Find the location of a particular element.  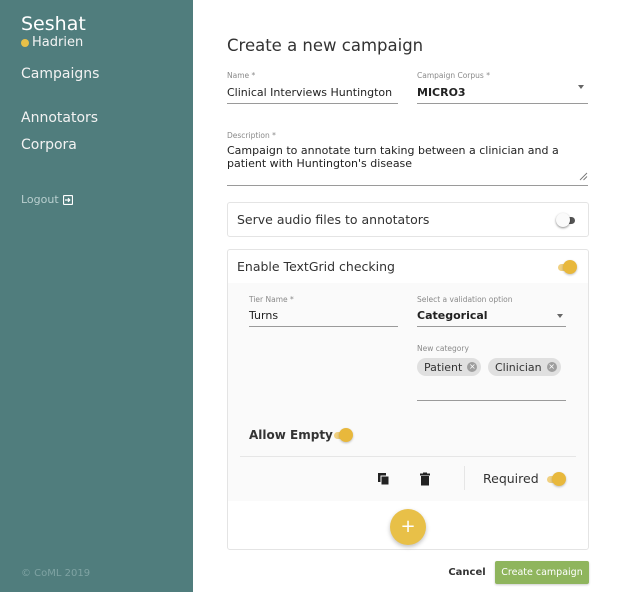

tier-name-input: Turns is located at coordinates (263, 315).